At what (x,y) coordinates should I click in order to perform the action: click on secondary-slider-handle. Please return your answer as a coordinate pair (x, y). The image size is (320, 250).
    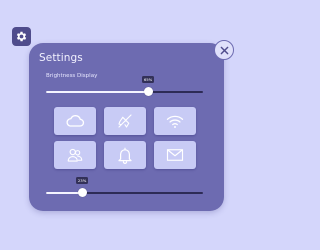
    Looking at the image, I should click on (82, 192).